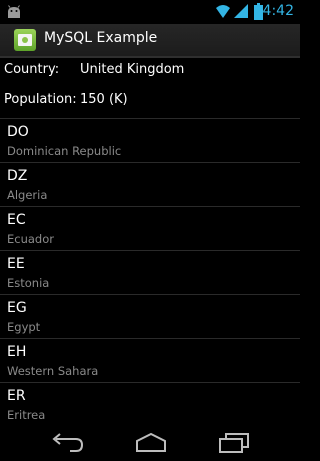  I want to click on country-row: Country: United Kingdom, so click(150, 72).